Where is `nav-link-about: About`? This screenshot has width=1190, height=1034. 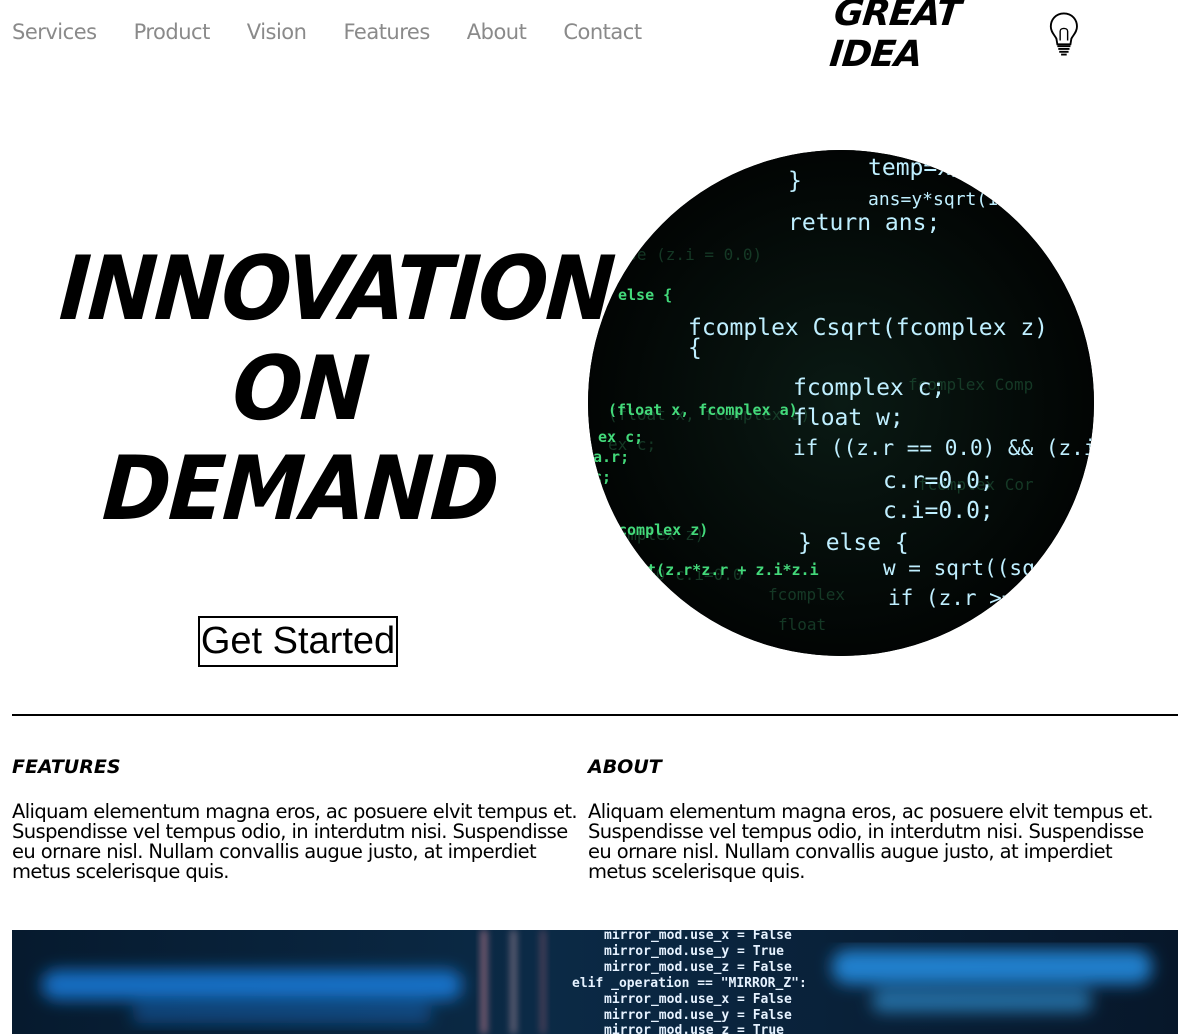
nav-link-about: About is located at coordinates (497, 32).